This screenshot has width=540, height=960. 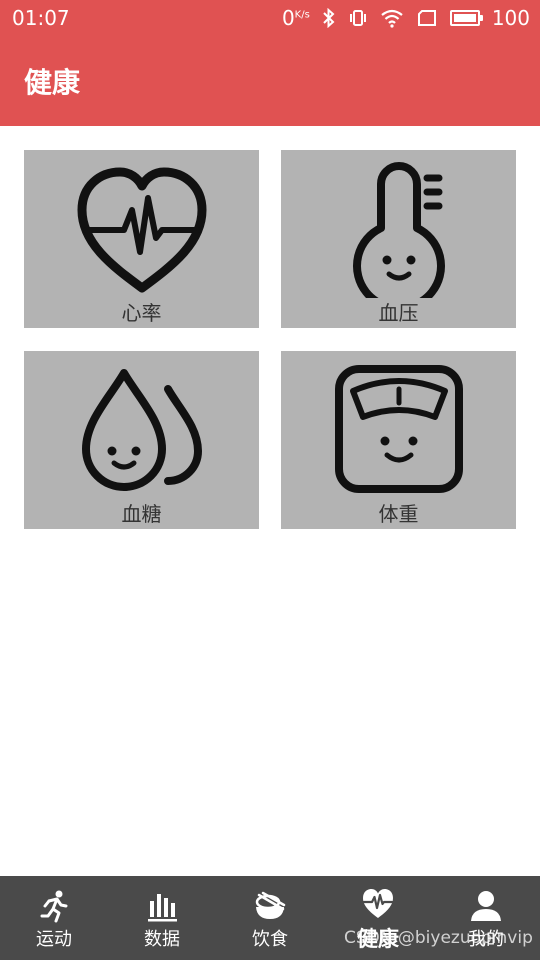 I want to click on heart-rate-icon, so click(x=141, y=230).